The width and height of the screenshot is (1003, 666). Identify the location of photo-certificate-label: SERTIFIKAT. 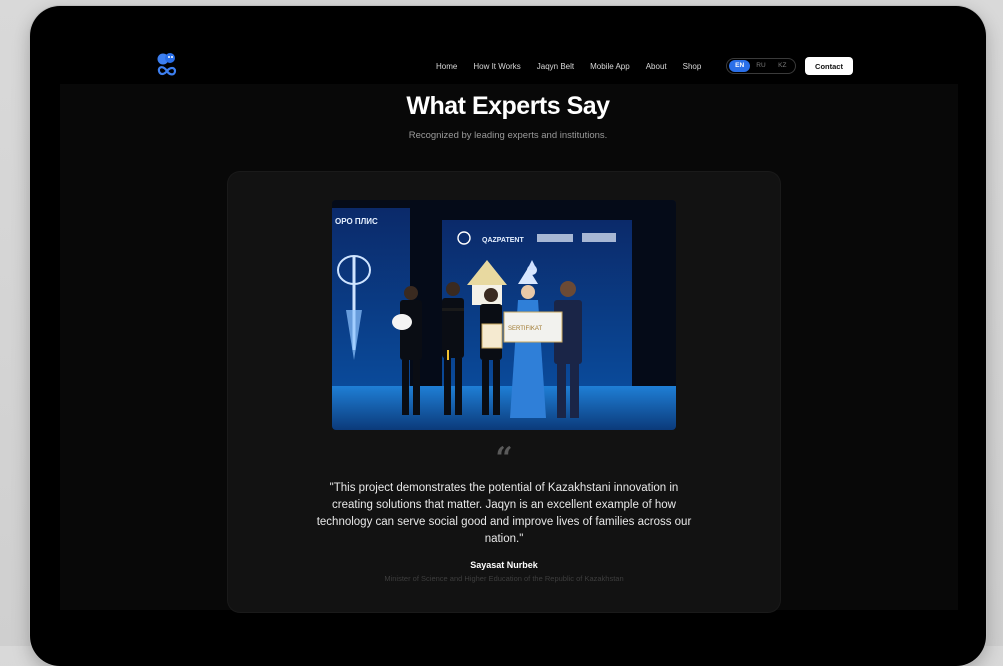
(525, 329).